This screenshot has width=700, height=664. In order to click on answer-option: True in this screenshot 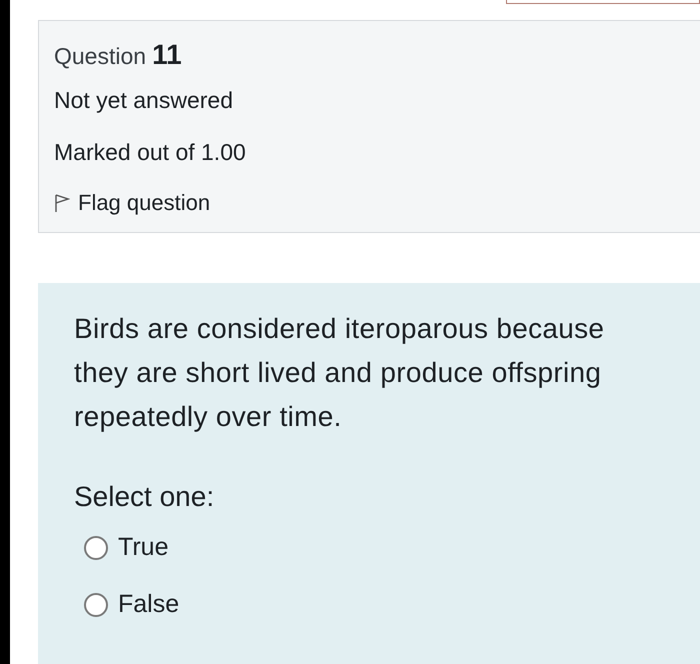, I will do `click(126, 547)`.